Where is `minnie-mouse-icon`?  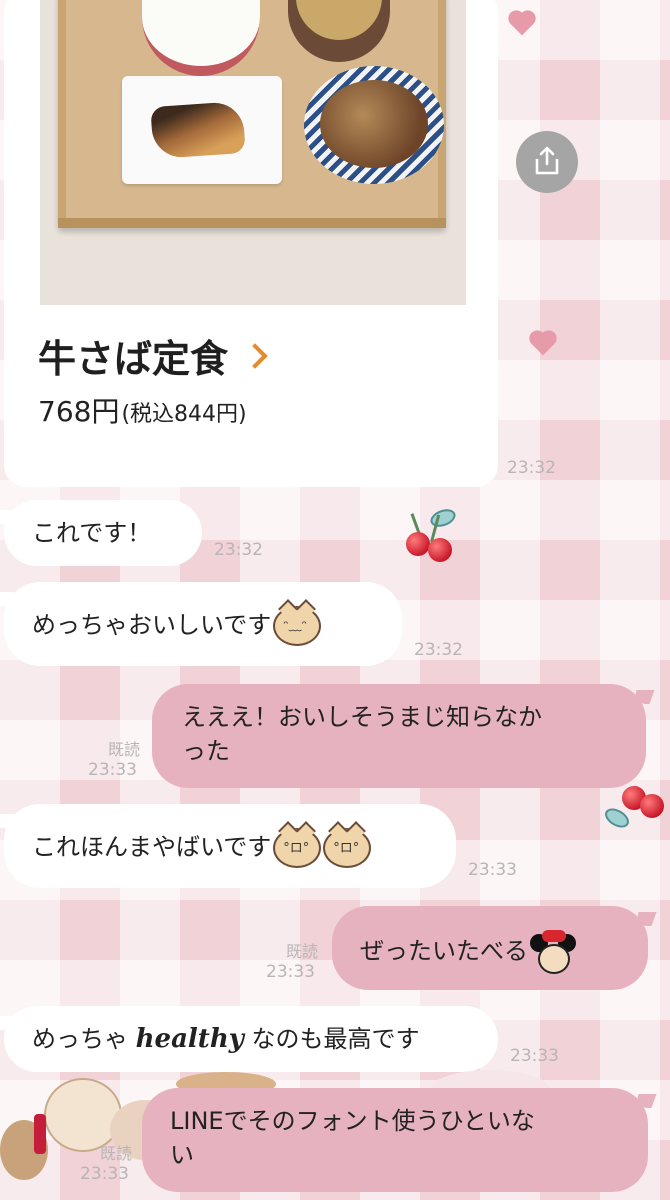 minnie-mouse-icon is located at coordinates (553, 952).